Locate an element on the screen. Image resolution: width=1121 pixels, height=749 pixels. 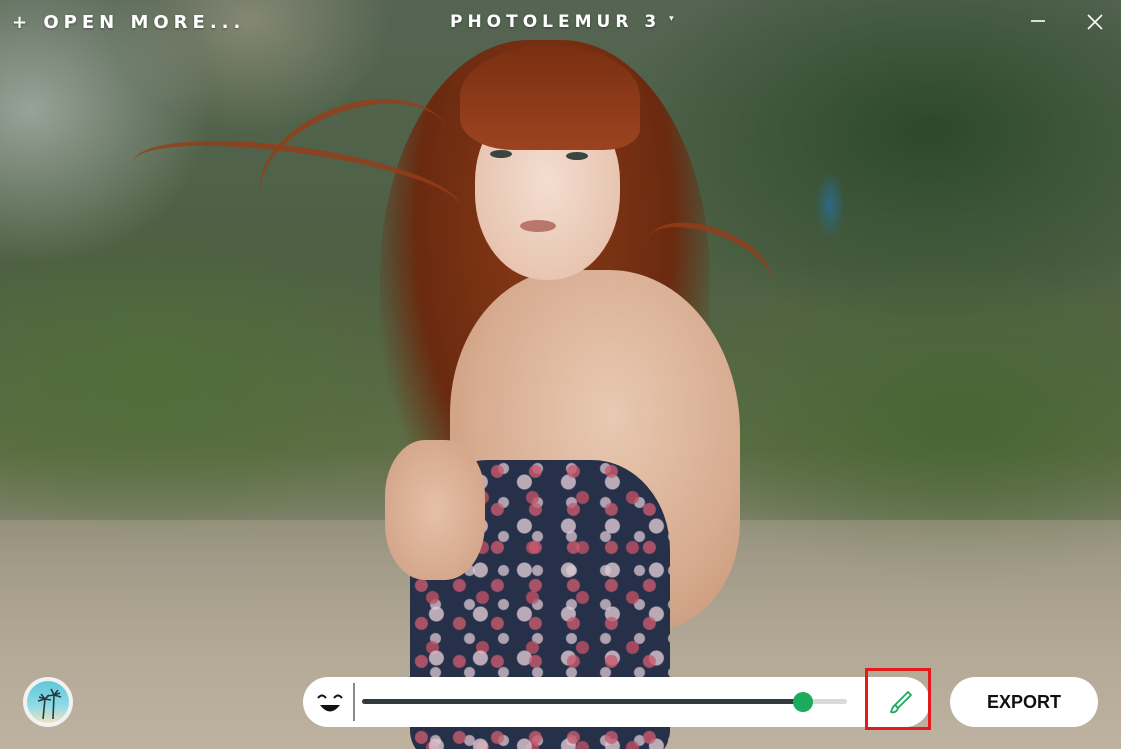
photo-subject-lips is located at coordinates (538, 226).